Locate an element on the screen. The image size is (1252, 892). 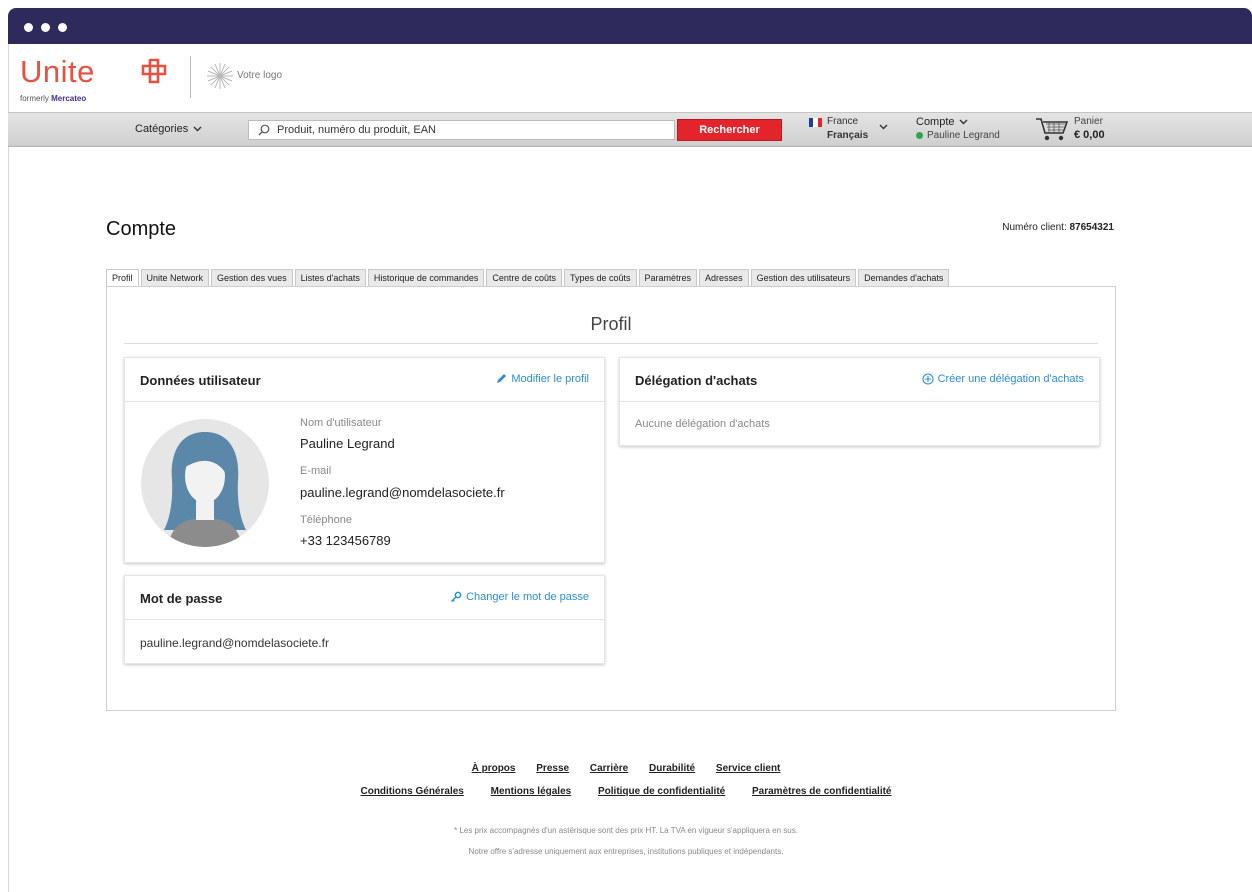
edit-profile-label: Modifier le profil is located at coordinates (550, 379).